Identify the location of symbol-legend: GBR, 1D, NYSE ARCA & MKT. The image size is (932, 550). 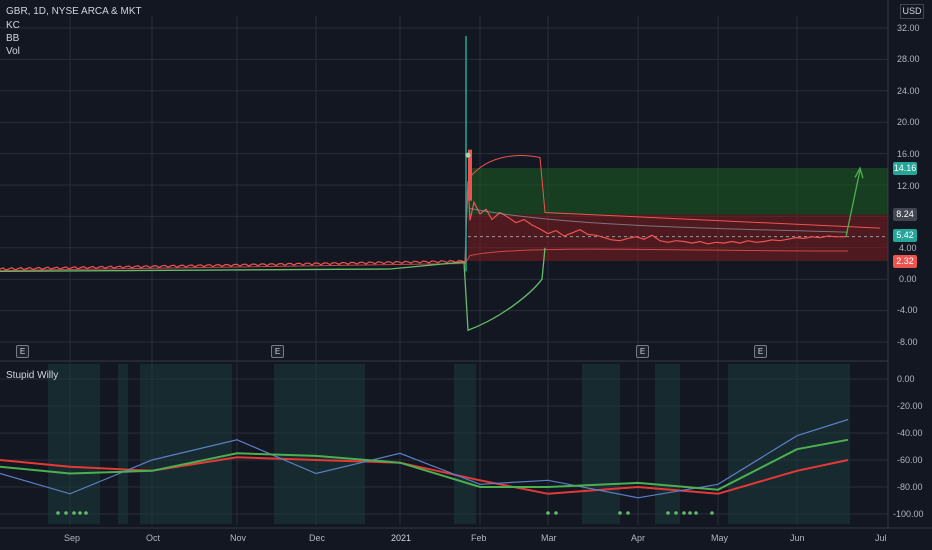
(74, 11).